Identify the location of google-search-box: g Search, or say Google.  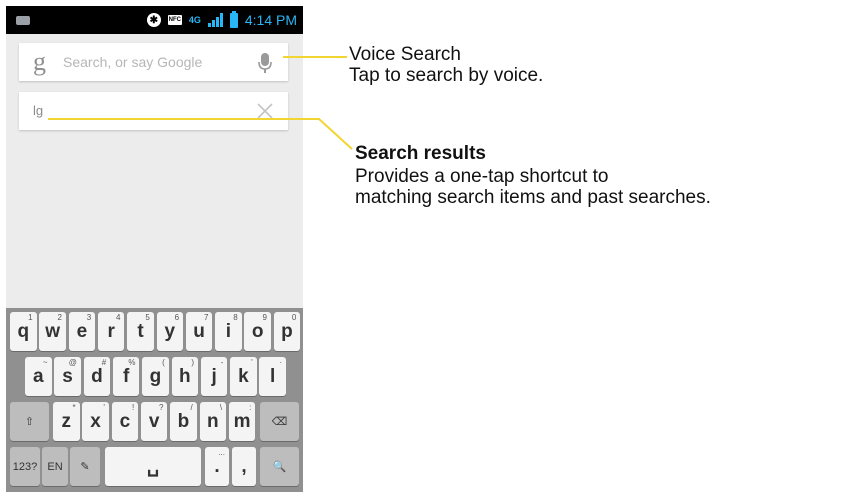
(153, 62).